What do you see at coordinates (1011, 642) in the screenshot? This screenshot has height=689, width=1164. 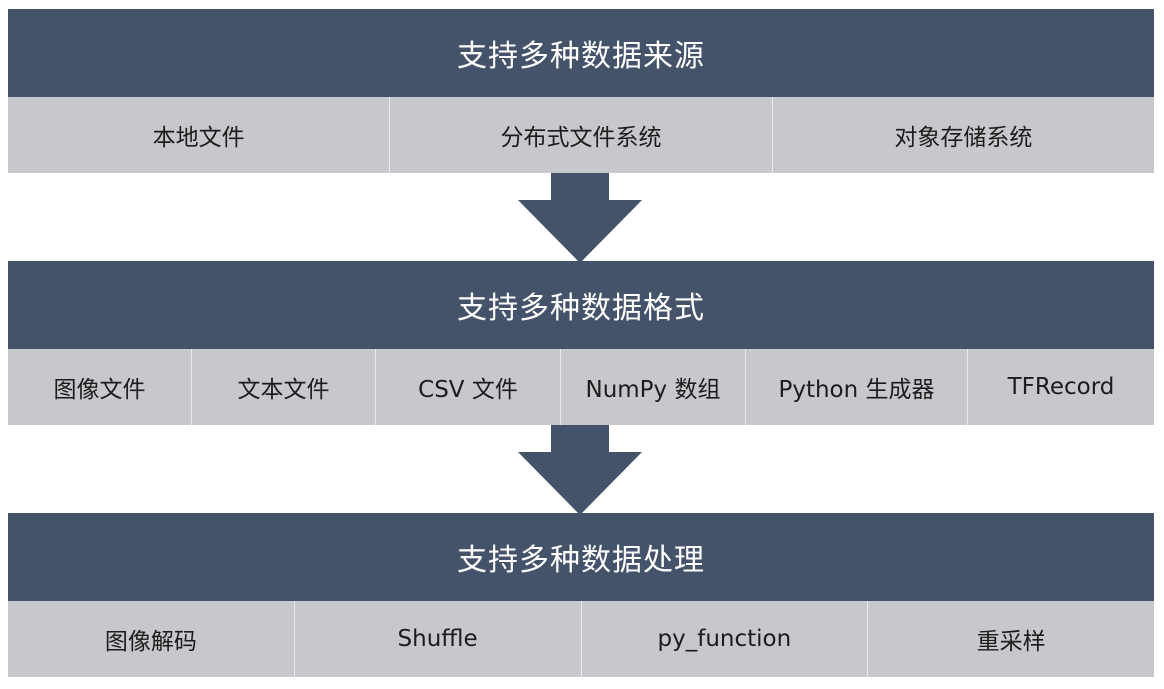 I see `processing-item-resample: 重采样` at bounding box center [1011, 642].